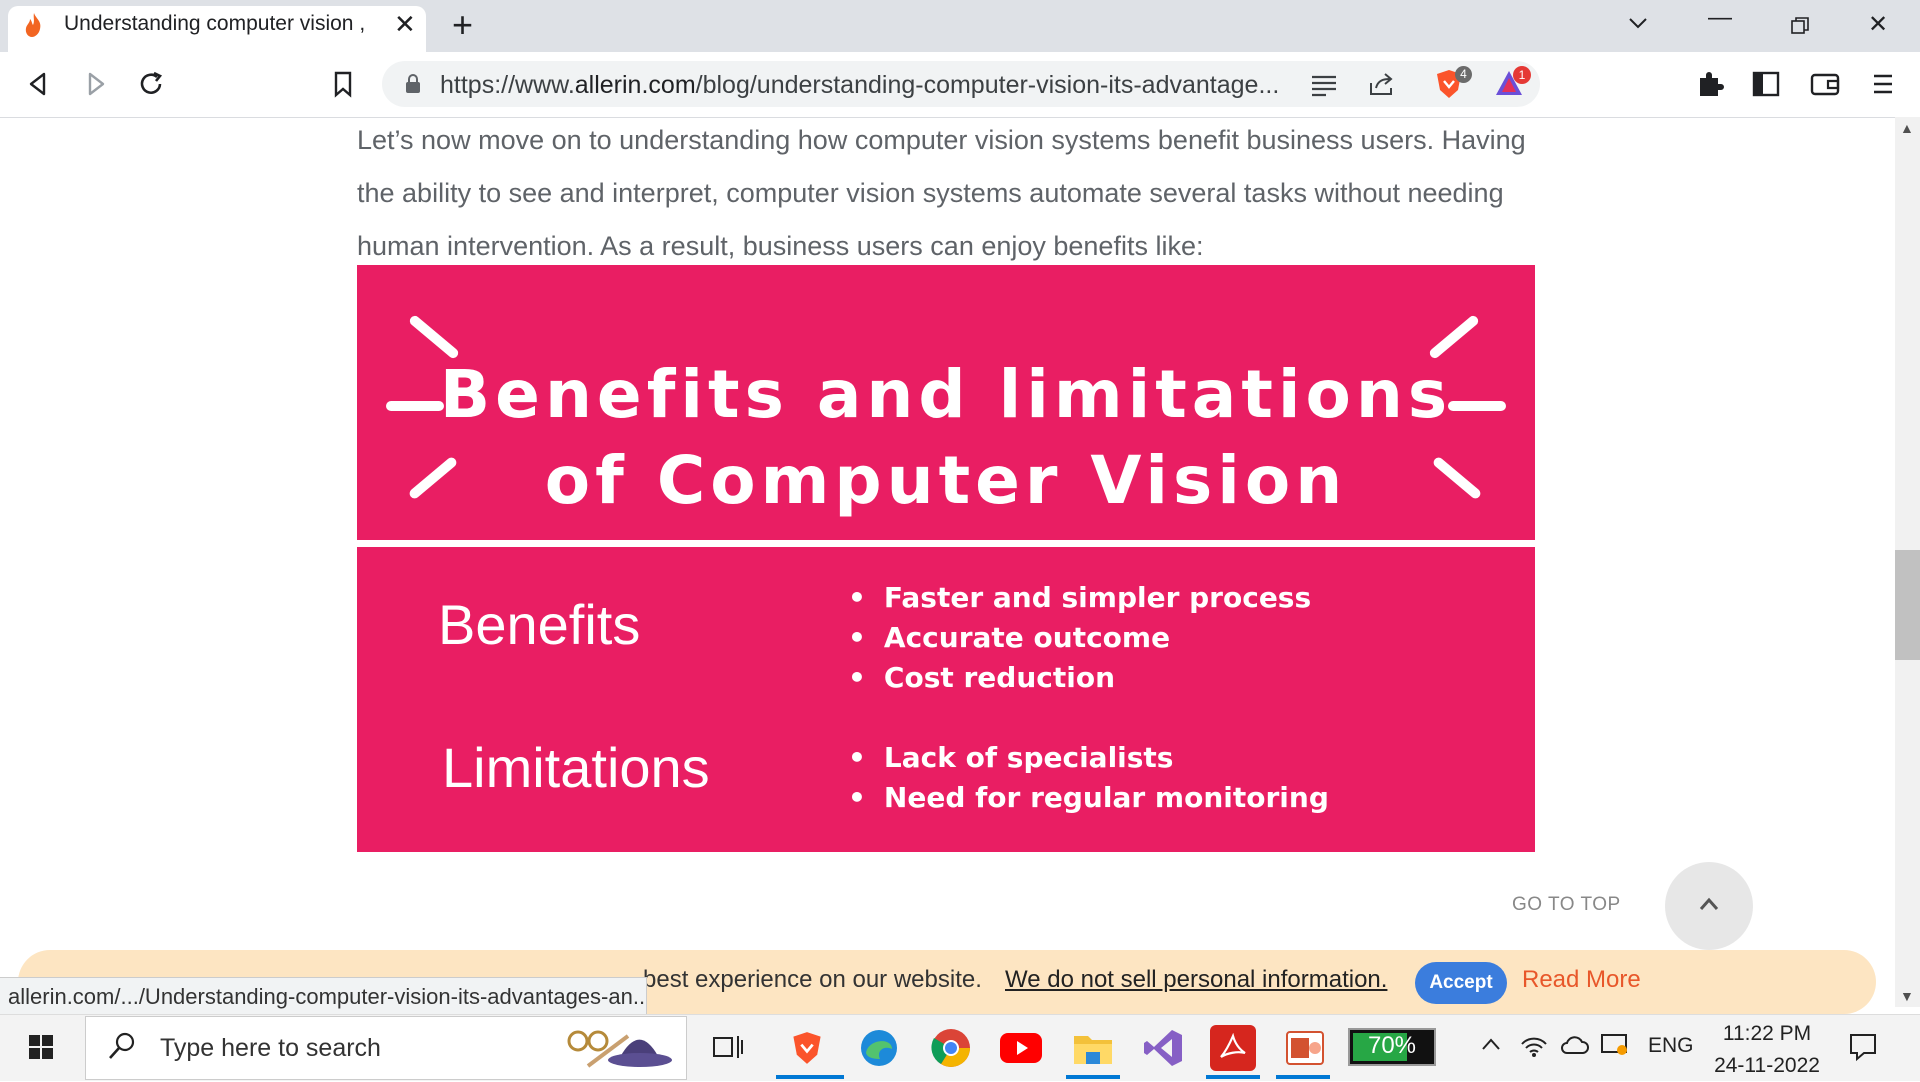  Describe the element at coordinates (810, 1077) in the screenshot. I see `active-app-indicator` at that location.